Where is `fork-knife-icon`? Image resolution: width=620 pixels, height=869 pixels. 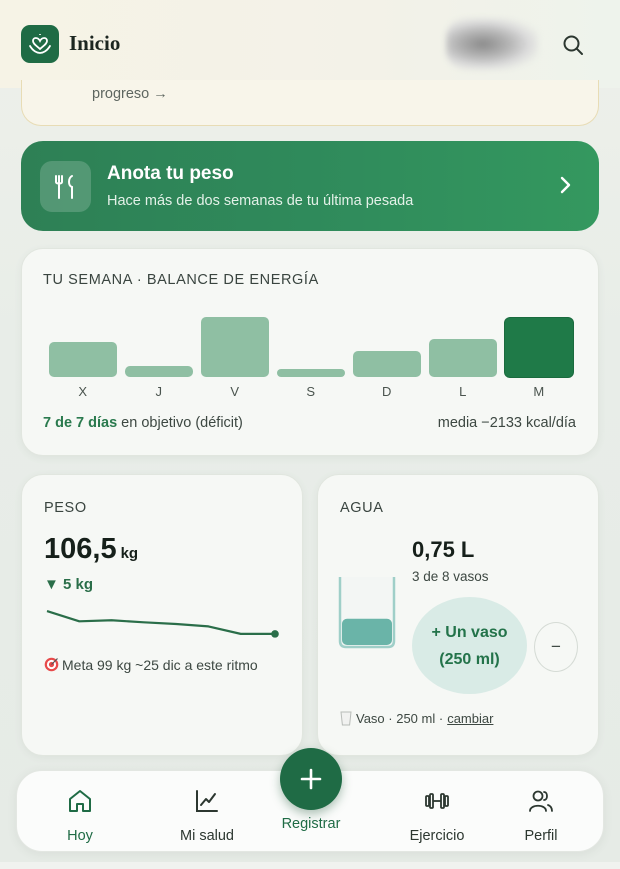 fork-knife-icon is located at coordinates (65, 186).